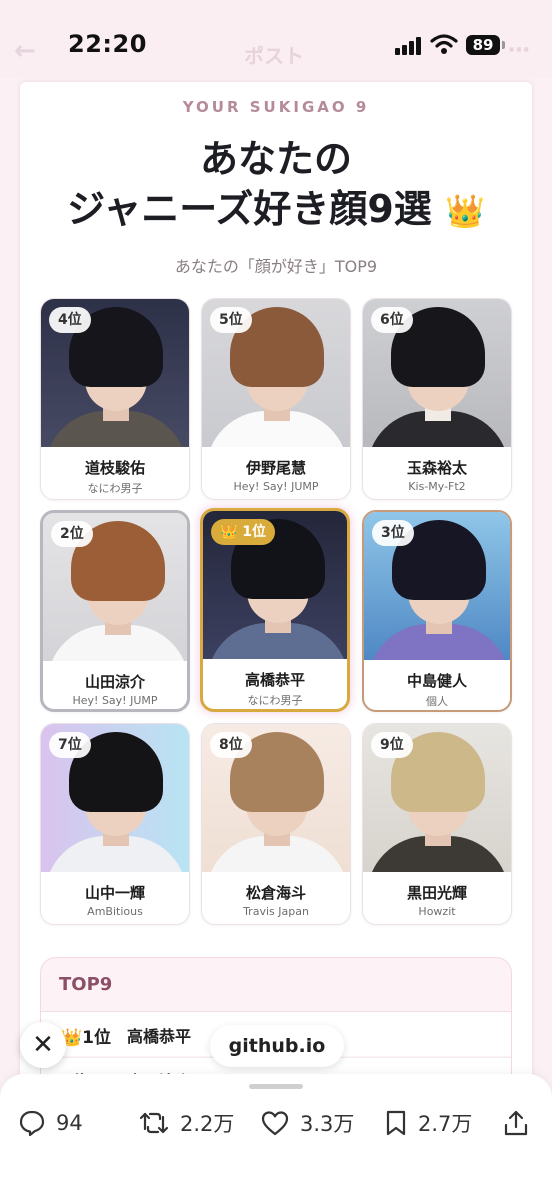  What do you see at coordinates (72, 534) in the screenshot?
I see `rank-badge: 2位` at bounding box center [72, 534].